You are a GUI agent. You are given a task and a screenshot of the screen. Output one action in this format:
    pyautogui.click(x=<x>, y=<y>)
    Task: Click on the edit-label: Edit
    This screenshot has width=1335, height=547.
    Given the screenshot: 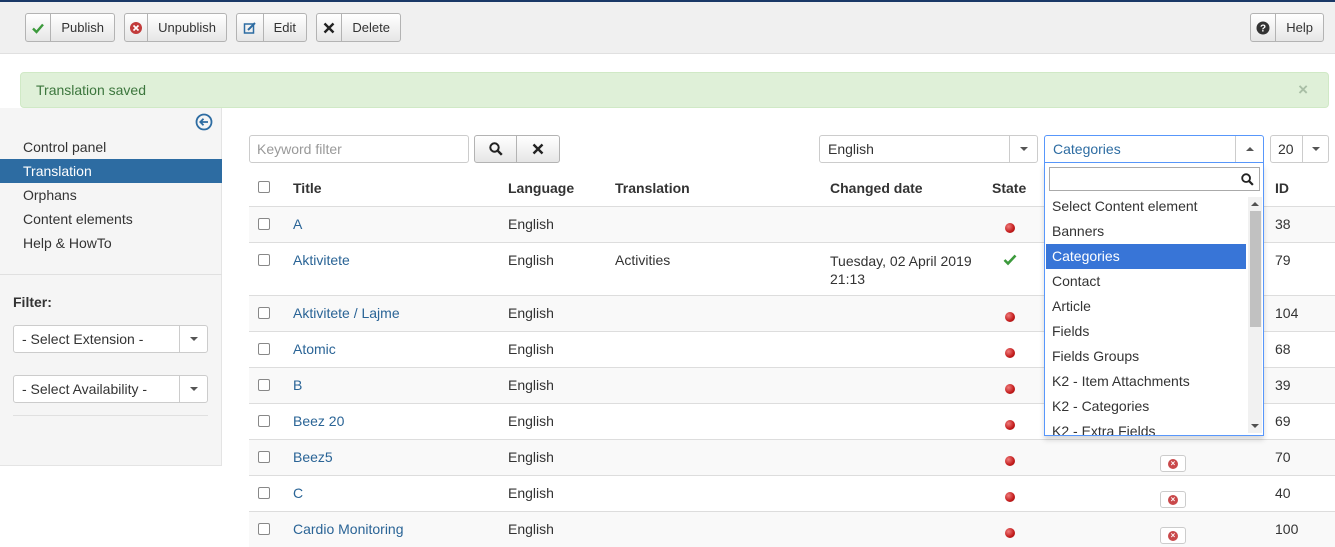 What is the action you would take?
    pyautogui.click(x=284, y=27)
    